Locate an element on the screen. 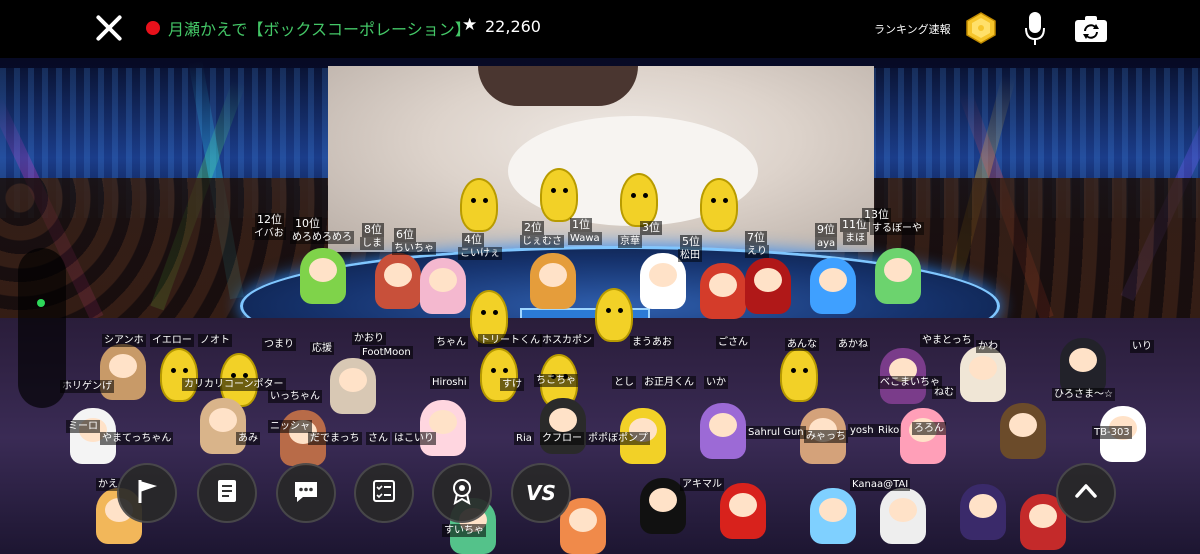 The height and width of the screenshot is (554, 1200). viewer-name: いり is located at coordinates (1142, 346).